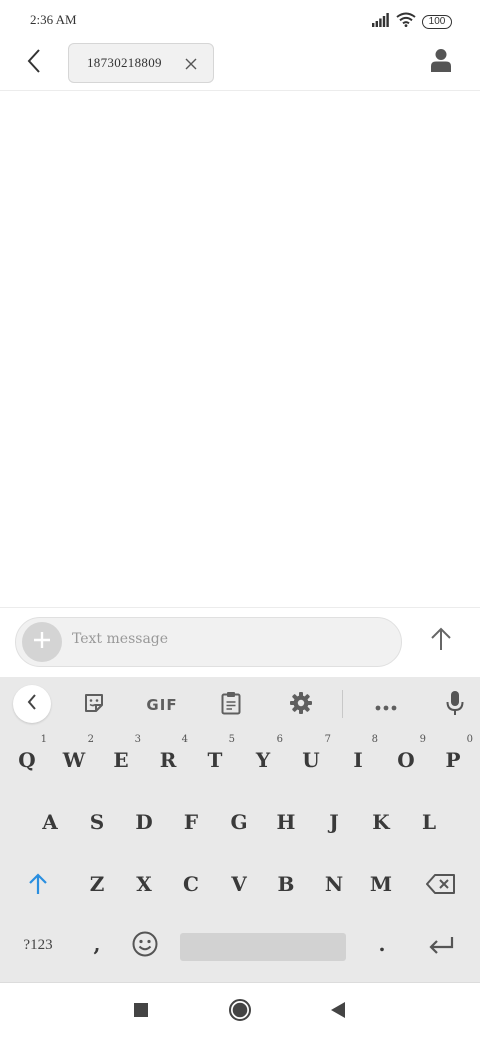 This screenshot has width=480, height=1040. I want to click on contact-button, so click(441, 62).